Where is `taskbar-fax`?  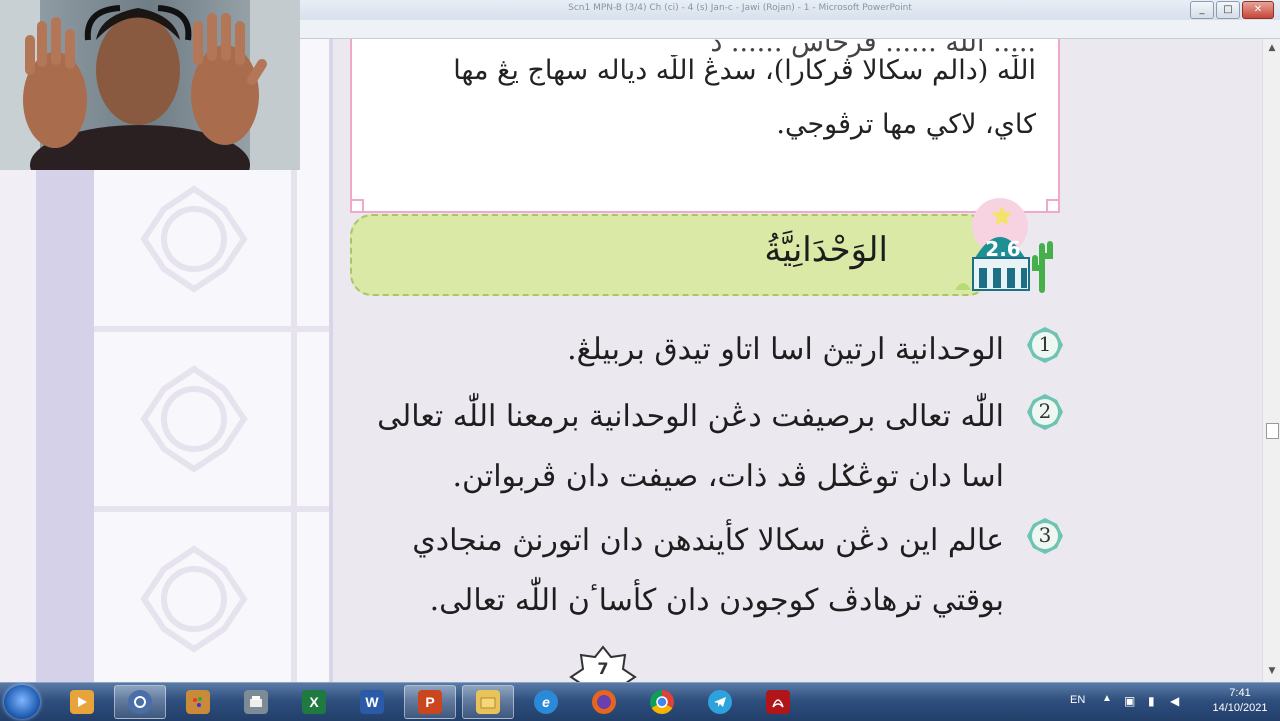 taskbar-fax is located at coordinates (256, 702).